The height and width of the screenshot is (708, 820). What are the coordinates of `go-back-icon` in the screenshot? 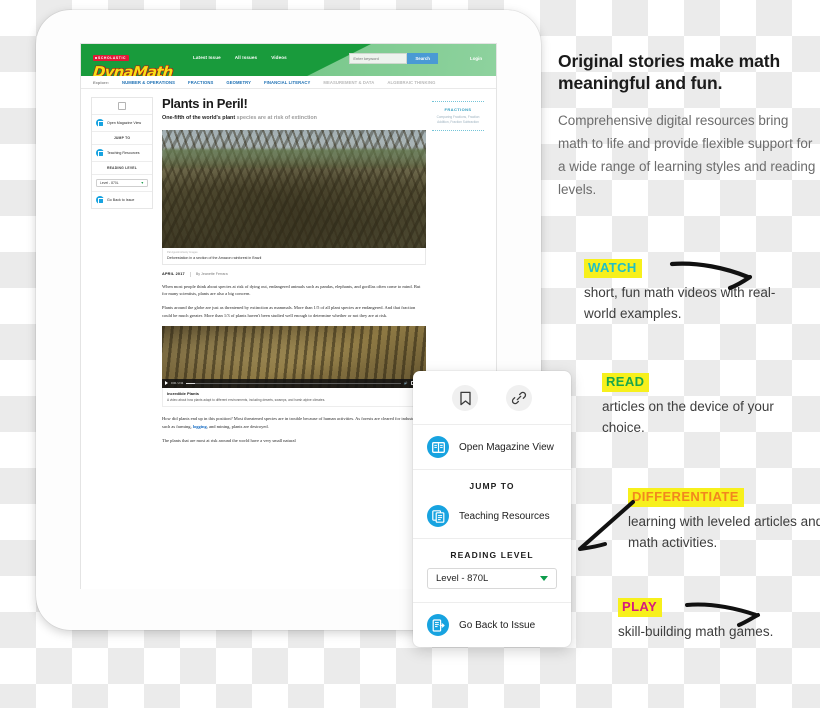 It's located at (100, 200).